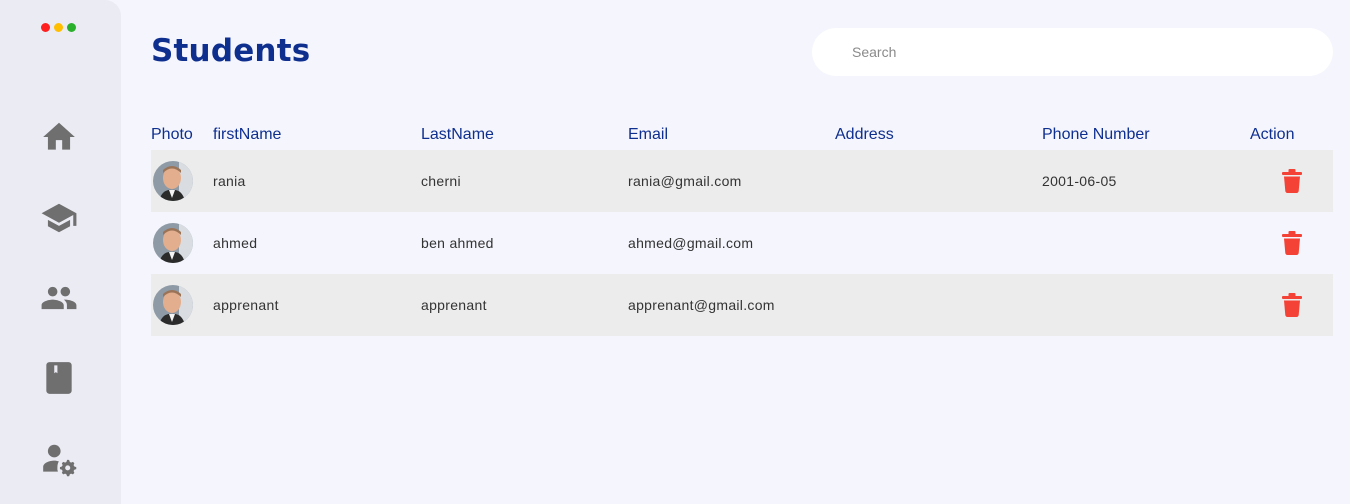  I want to click on cell-firstname: ahmed, so click(235, 243).